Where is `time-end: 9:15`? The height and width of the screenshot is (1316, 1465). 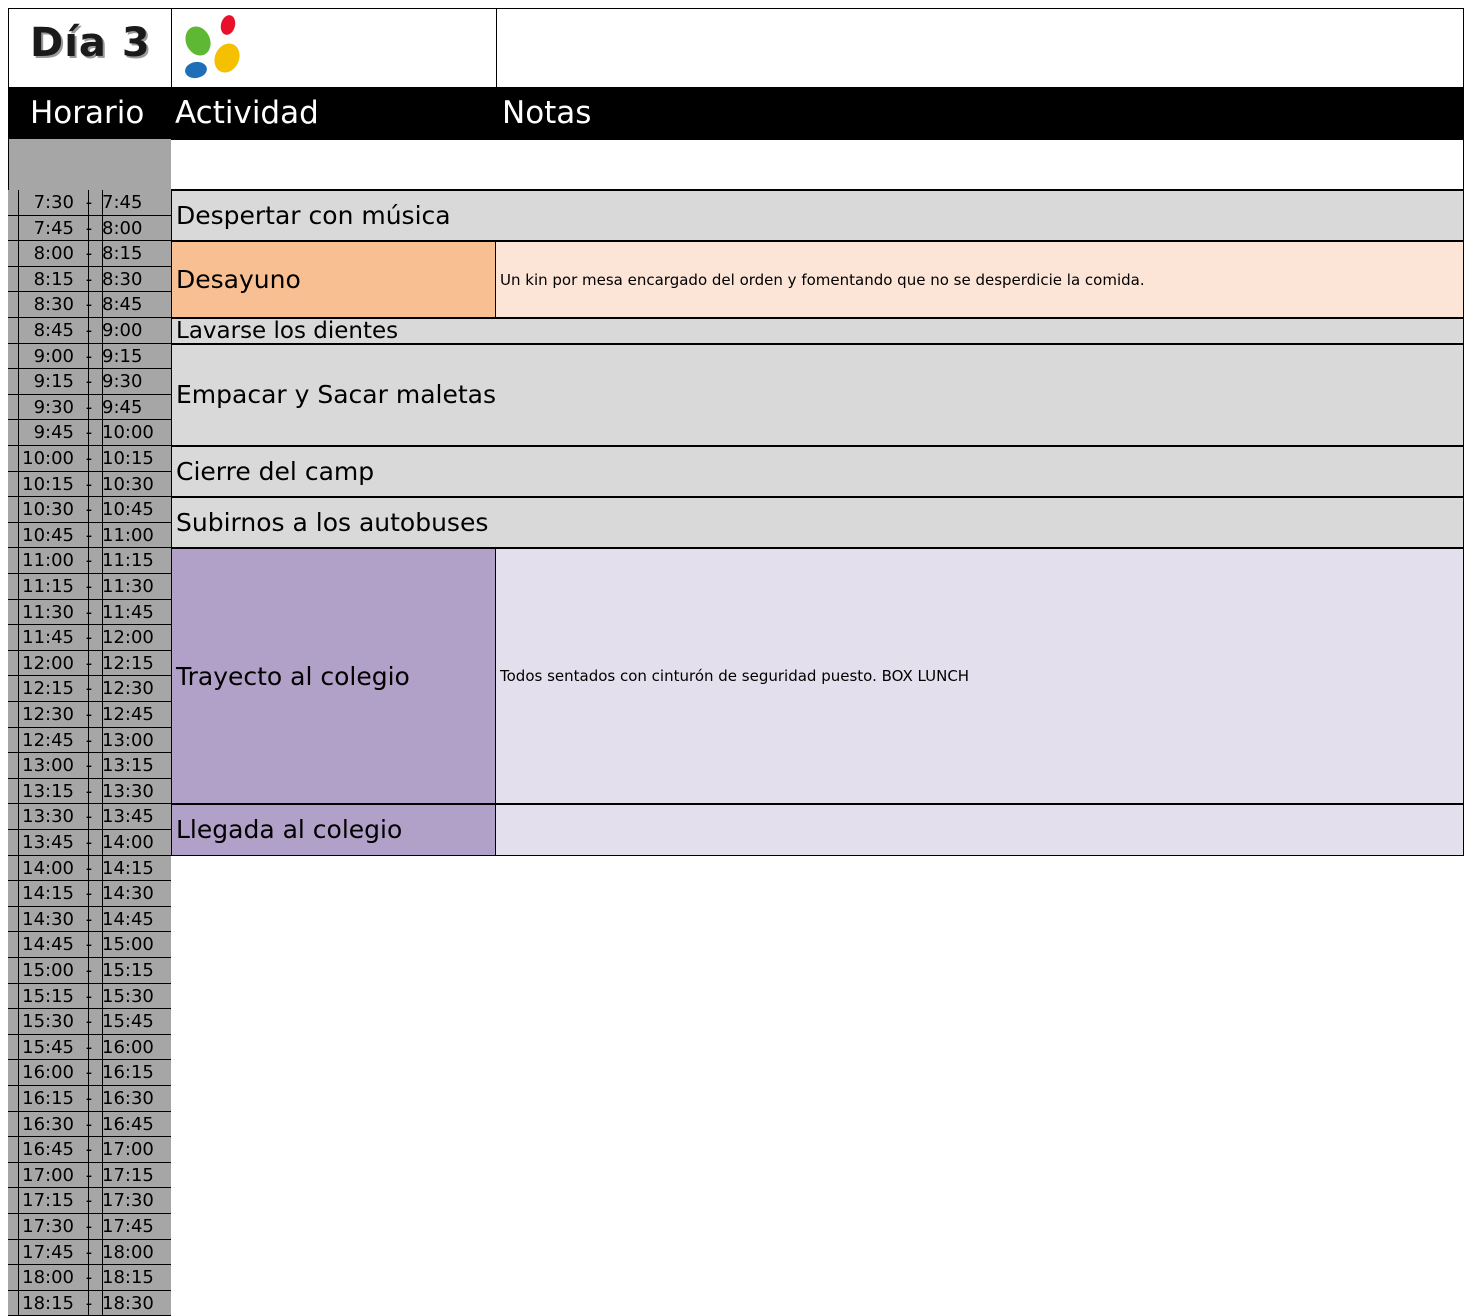 time-end: 9:15 is located at coordinates (122, 356).